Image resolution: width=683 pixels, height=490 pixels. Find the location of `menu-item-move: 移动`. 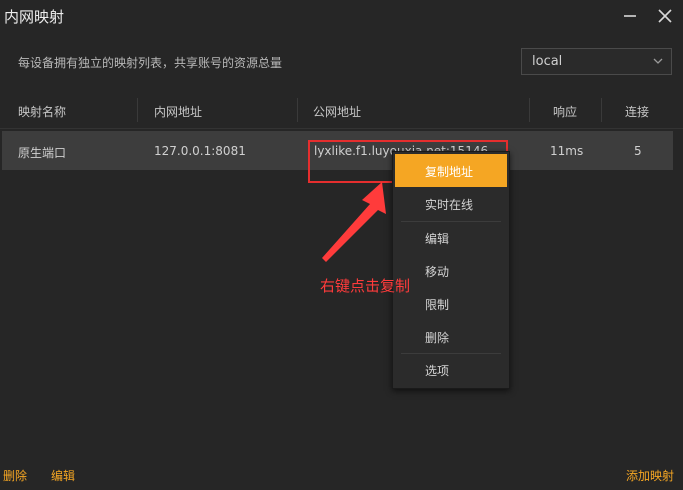

menu-item-move: 移动 is located at coordinates (451, 270).